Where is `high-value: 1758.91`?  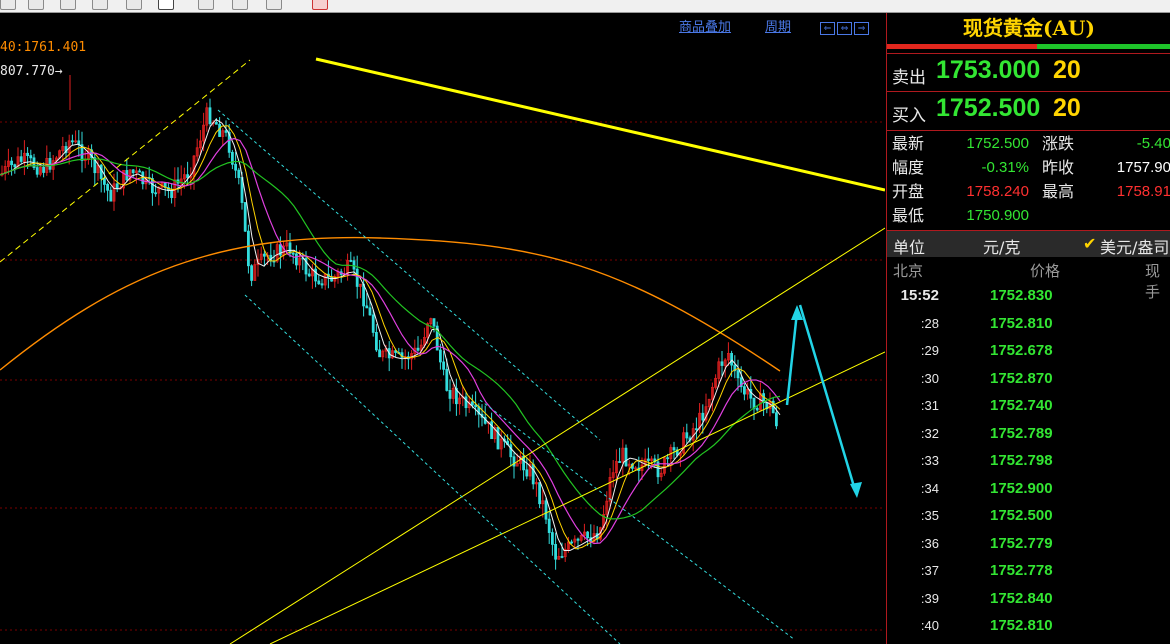 high-value: 1758.91 is located at coordinates (1143, 191).